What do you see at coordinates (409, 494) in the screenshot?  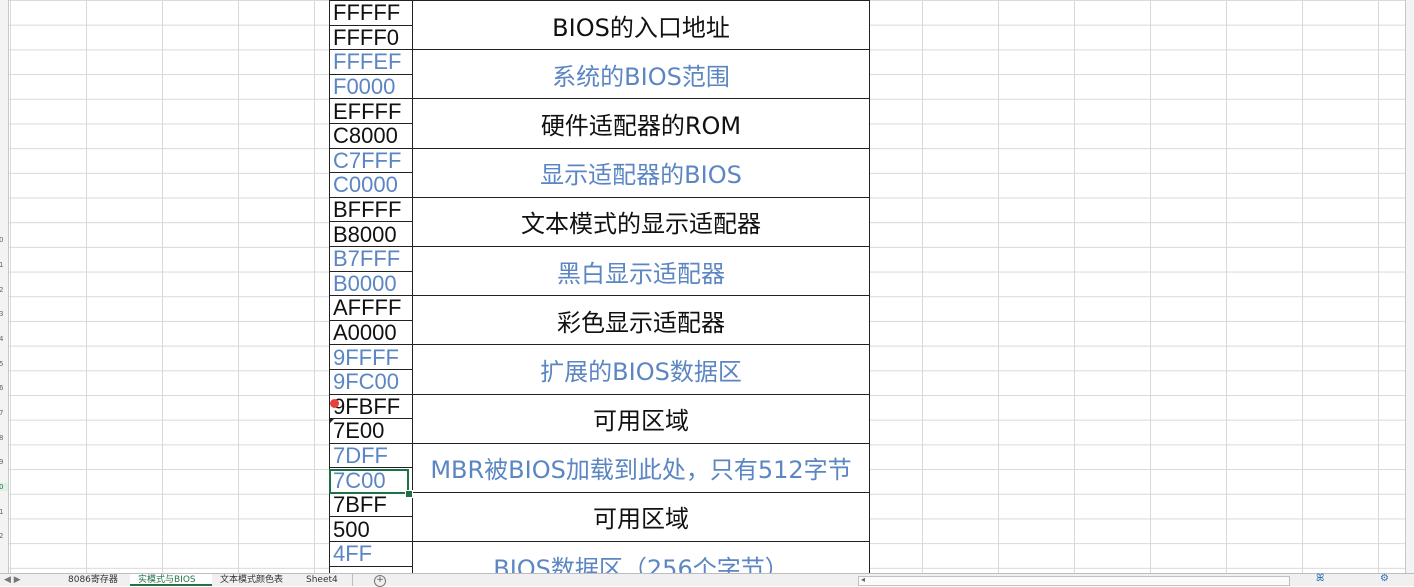 I see `fill-handle` at bounding box center [409, 494].